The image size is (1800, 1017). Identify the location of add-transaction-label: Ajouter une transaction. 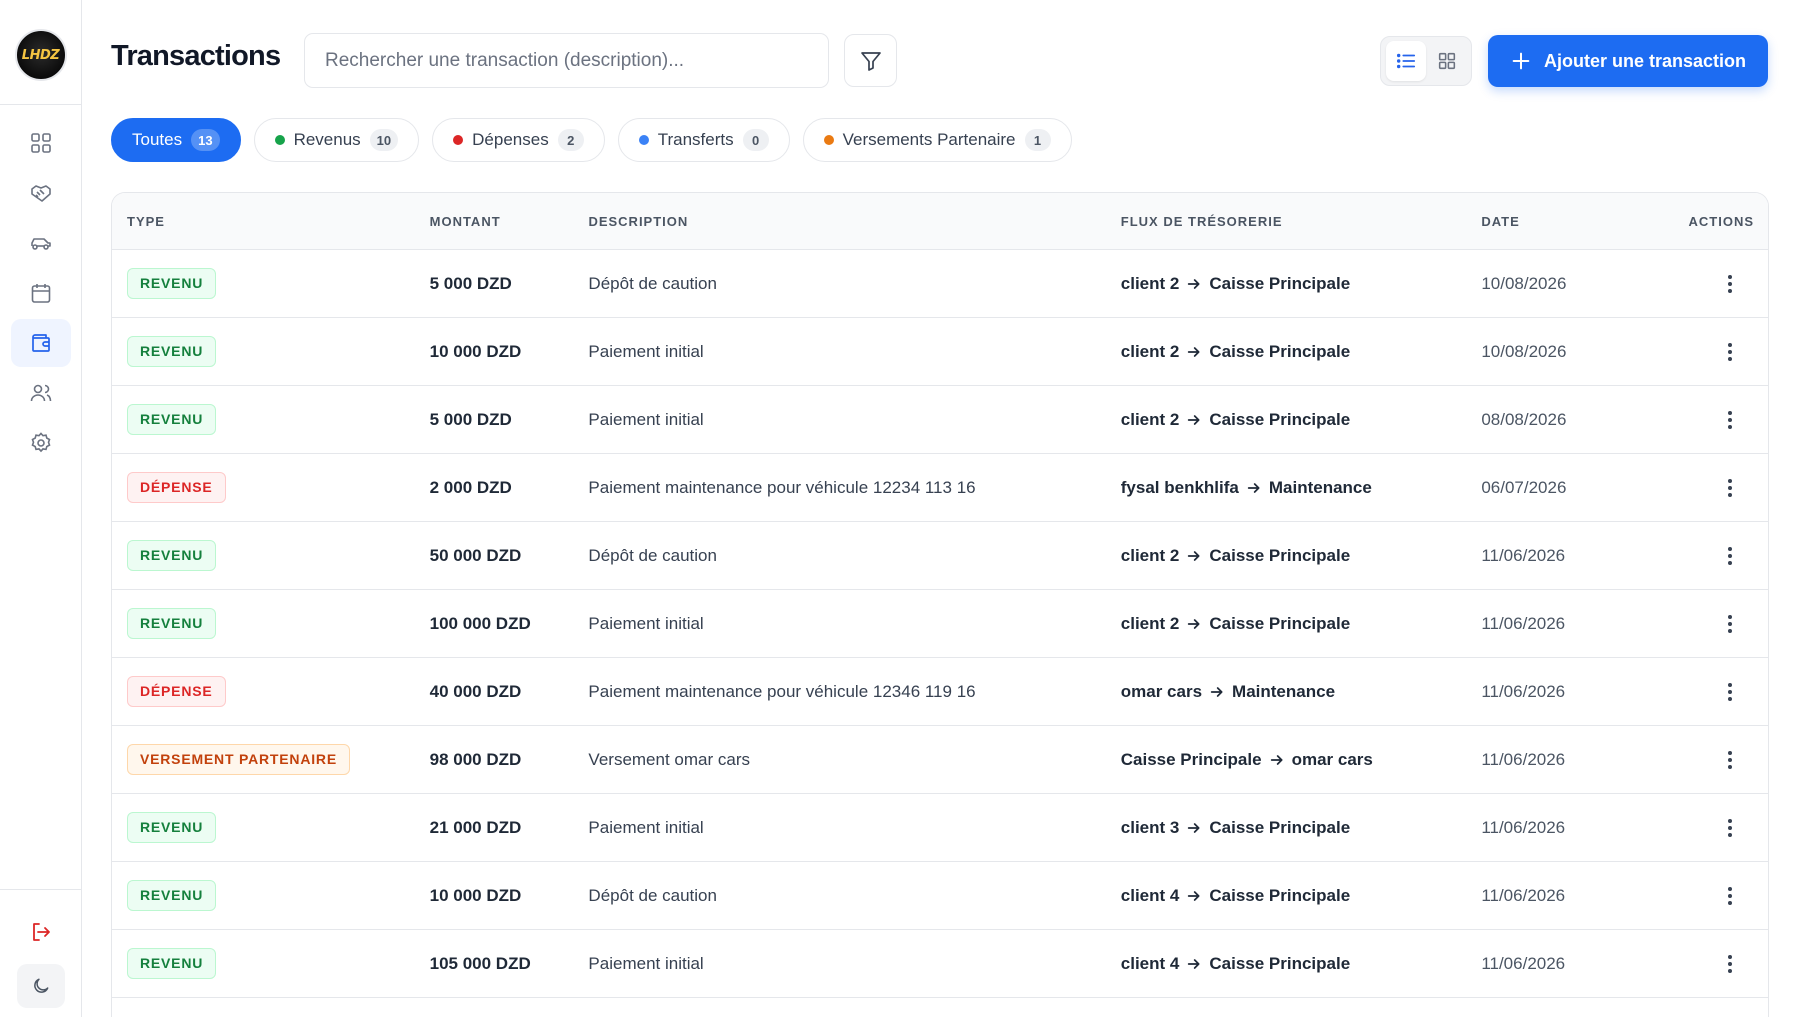
(1645, 60).